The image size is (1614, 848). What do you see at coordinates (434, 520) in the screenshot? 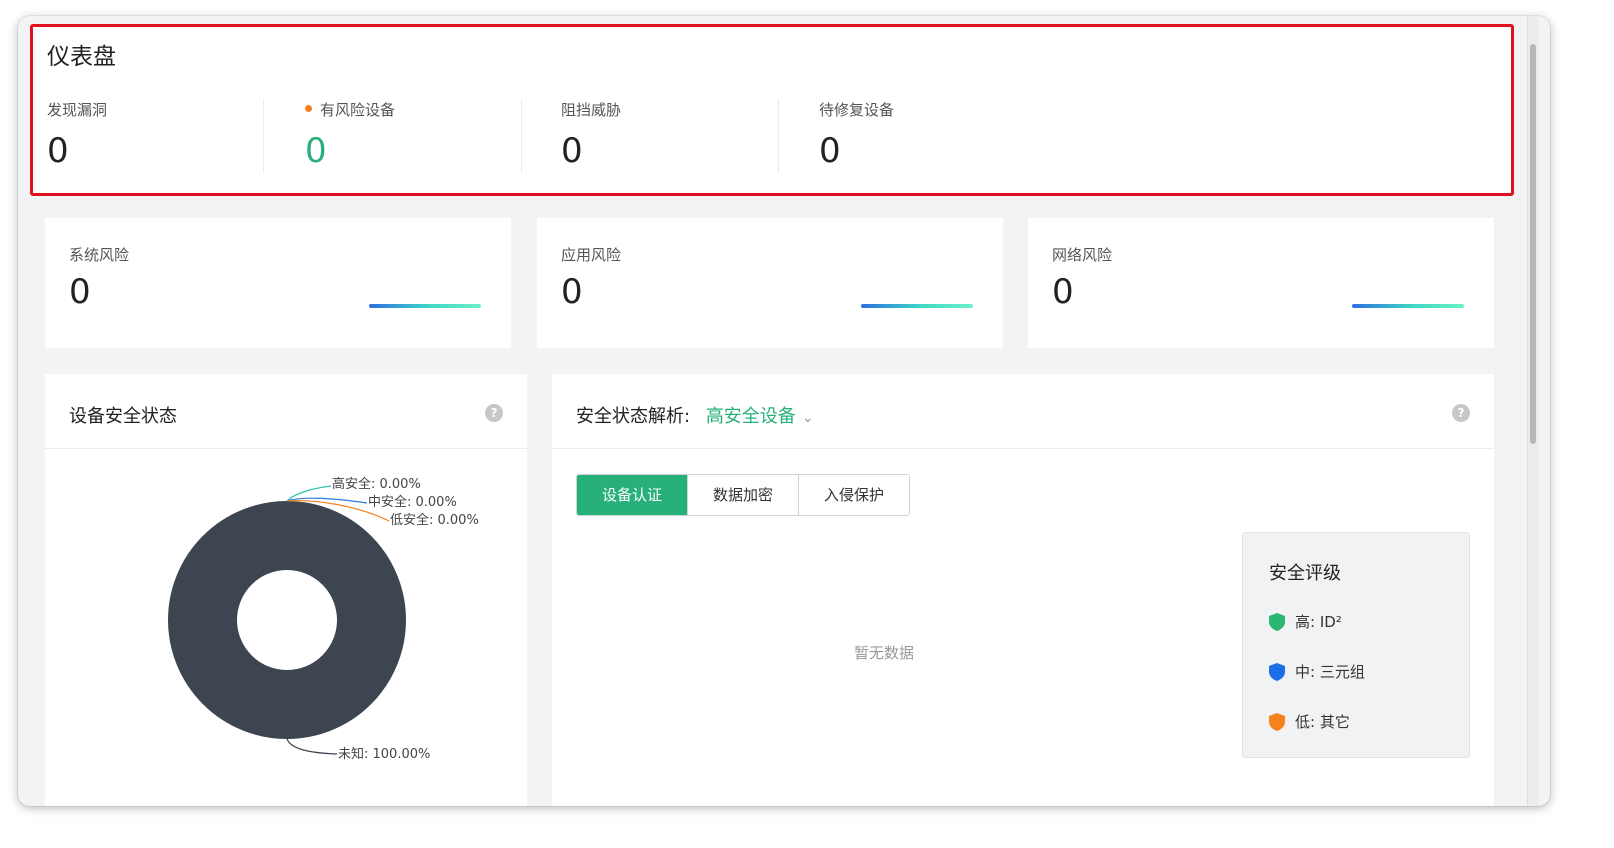
I see `slice-label-2: 低安全: 0.00%` at bounding box center [434, 520].